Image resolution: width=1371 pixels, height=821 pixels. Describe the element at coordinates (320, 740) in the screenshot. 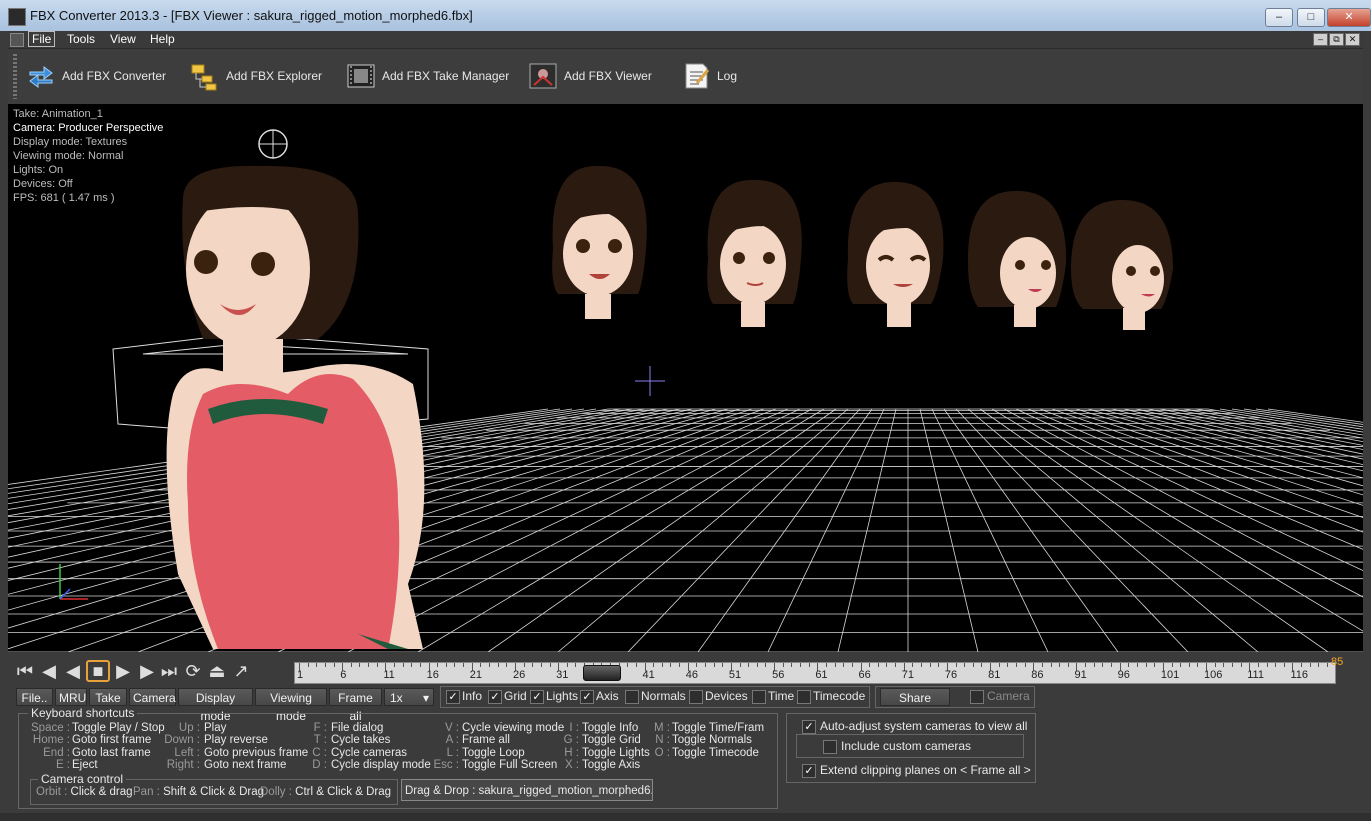

I see `shortcut-key-cell: T :` at that location.